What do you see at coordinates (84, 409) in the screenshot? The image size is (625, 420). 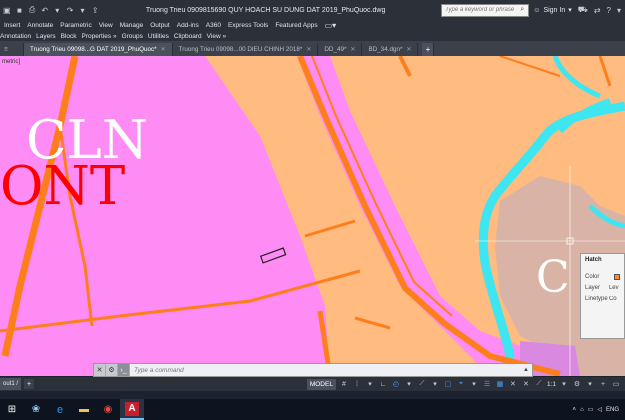 I see `file-explorer-icon: ▬` at bounding box center [84, 409].